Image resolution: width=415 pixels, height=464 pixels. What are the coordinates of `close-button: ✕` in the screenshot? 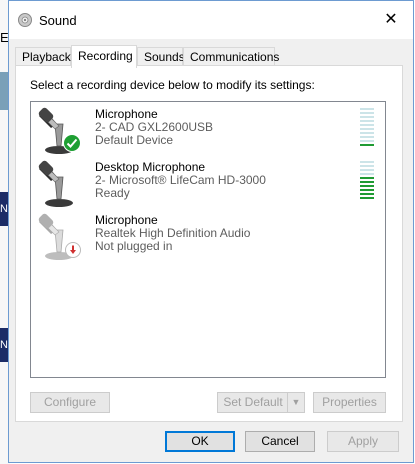 It's located at (391, 20).